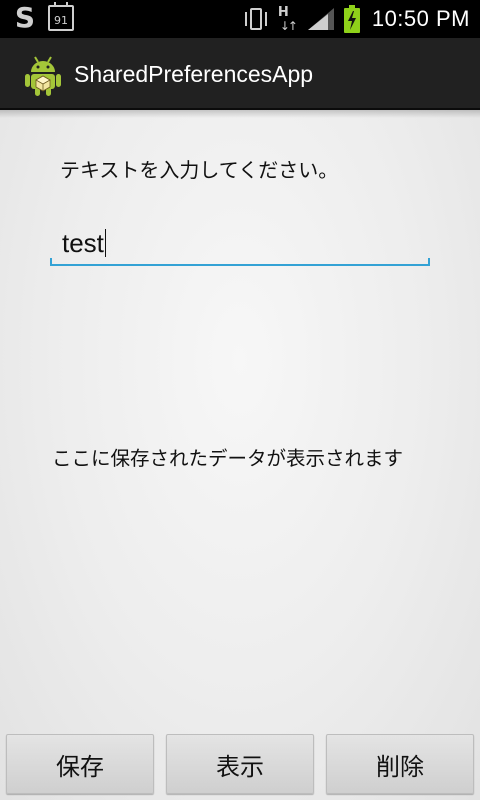 Image resolution: width=480 pixels, height=800 pixels. What do you see at coordinates (194, 74) in the screenshot?
I see `app-title: SharedPreferencesApp` at bounding box center [194, 74].